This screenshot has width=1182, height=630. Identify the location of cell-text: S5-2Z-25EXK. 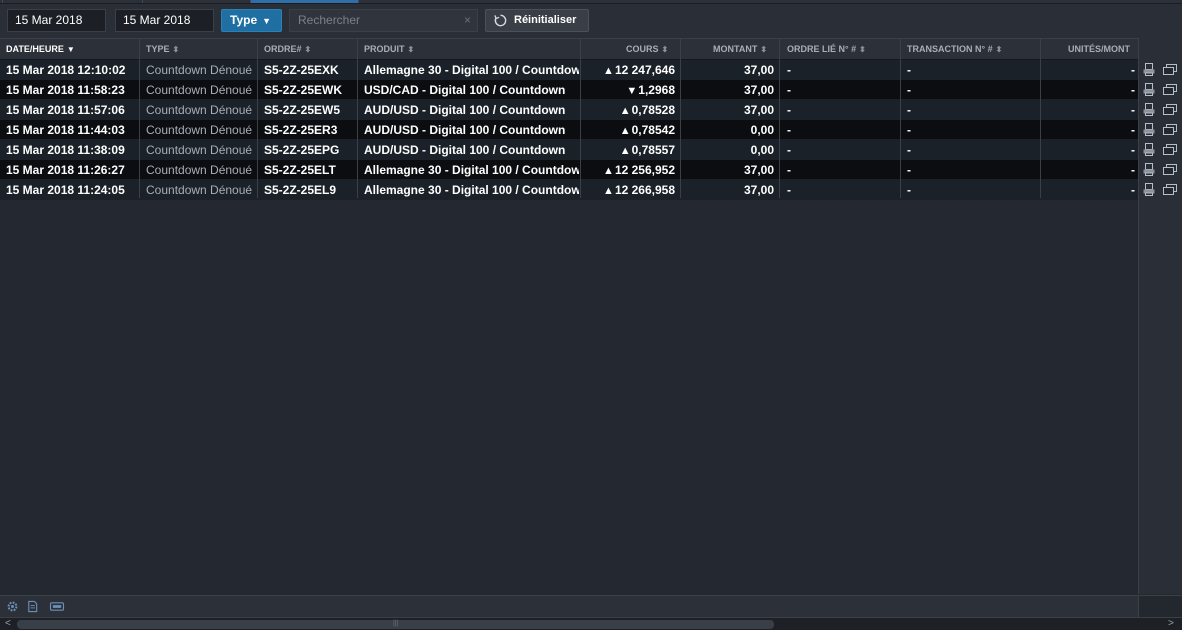
(301, 70).